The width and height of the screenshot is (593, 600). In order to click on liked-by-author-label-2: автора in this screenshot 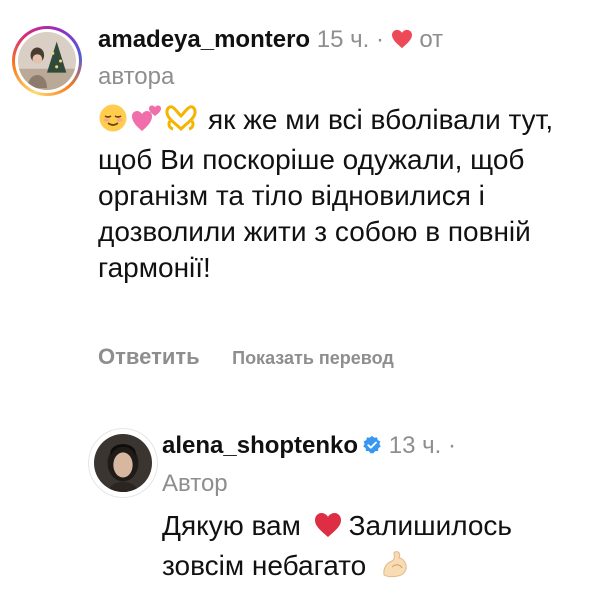, I will do `click(136, 76)`.